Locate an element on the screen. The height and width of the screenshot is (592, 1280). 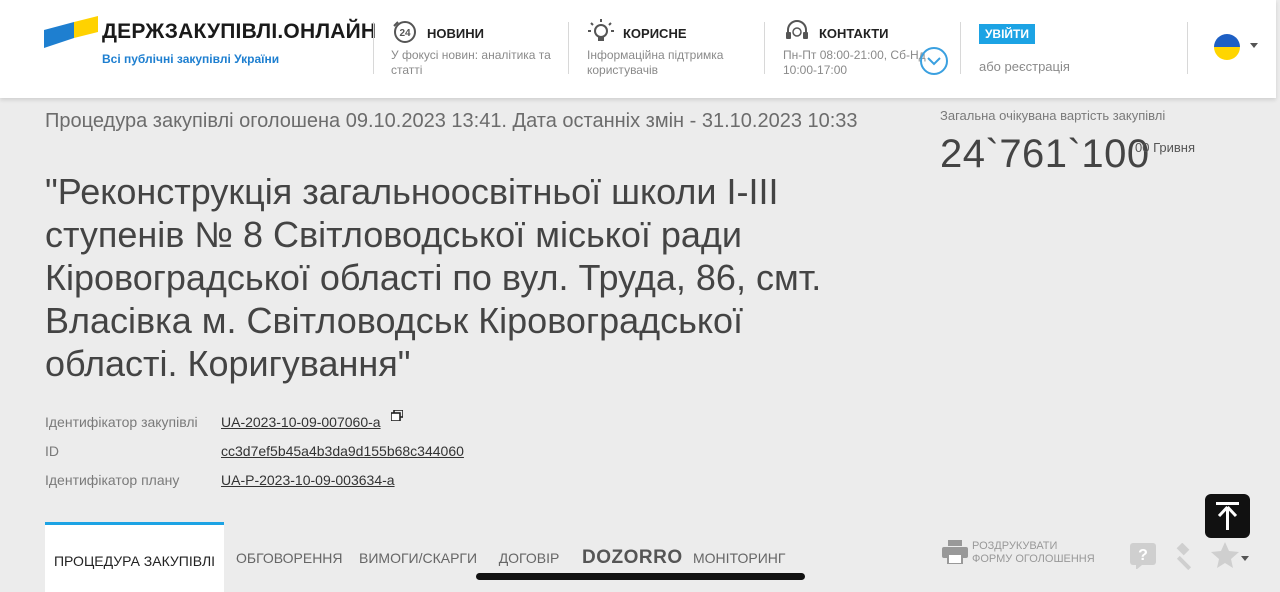
headset-icon is located at coordinates (797, 29).